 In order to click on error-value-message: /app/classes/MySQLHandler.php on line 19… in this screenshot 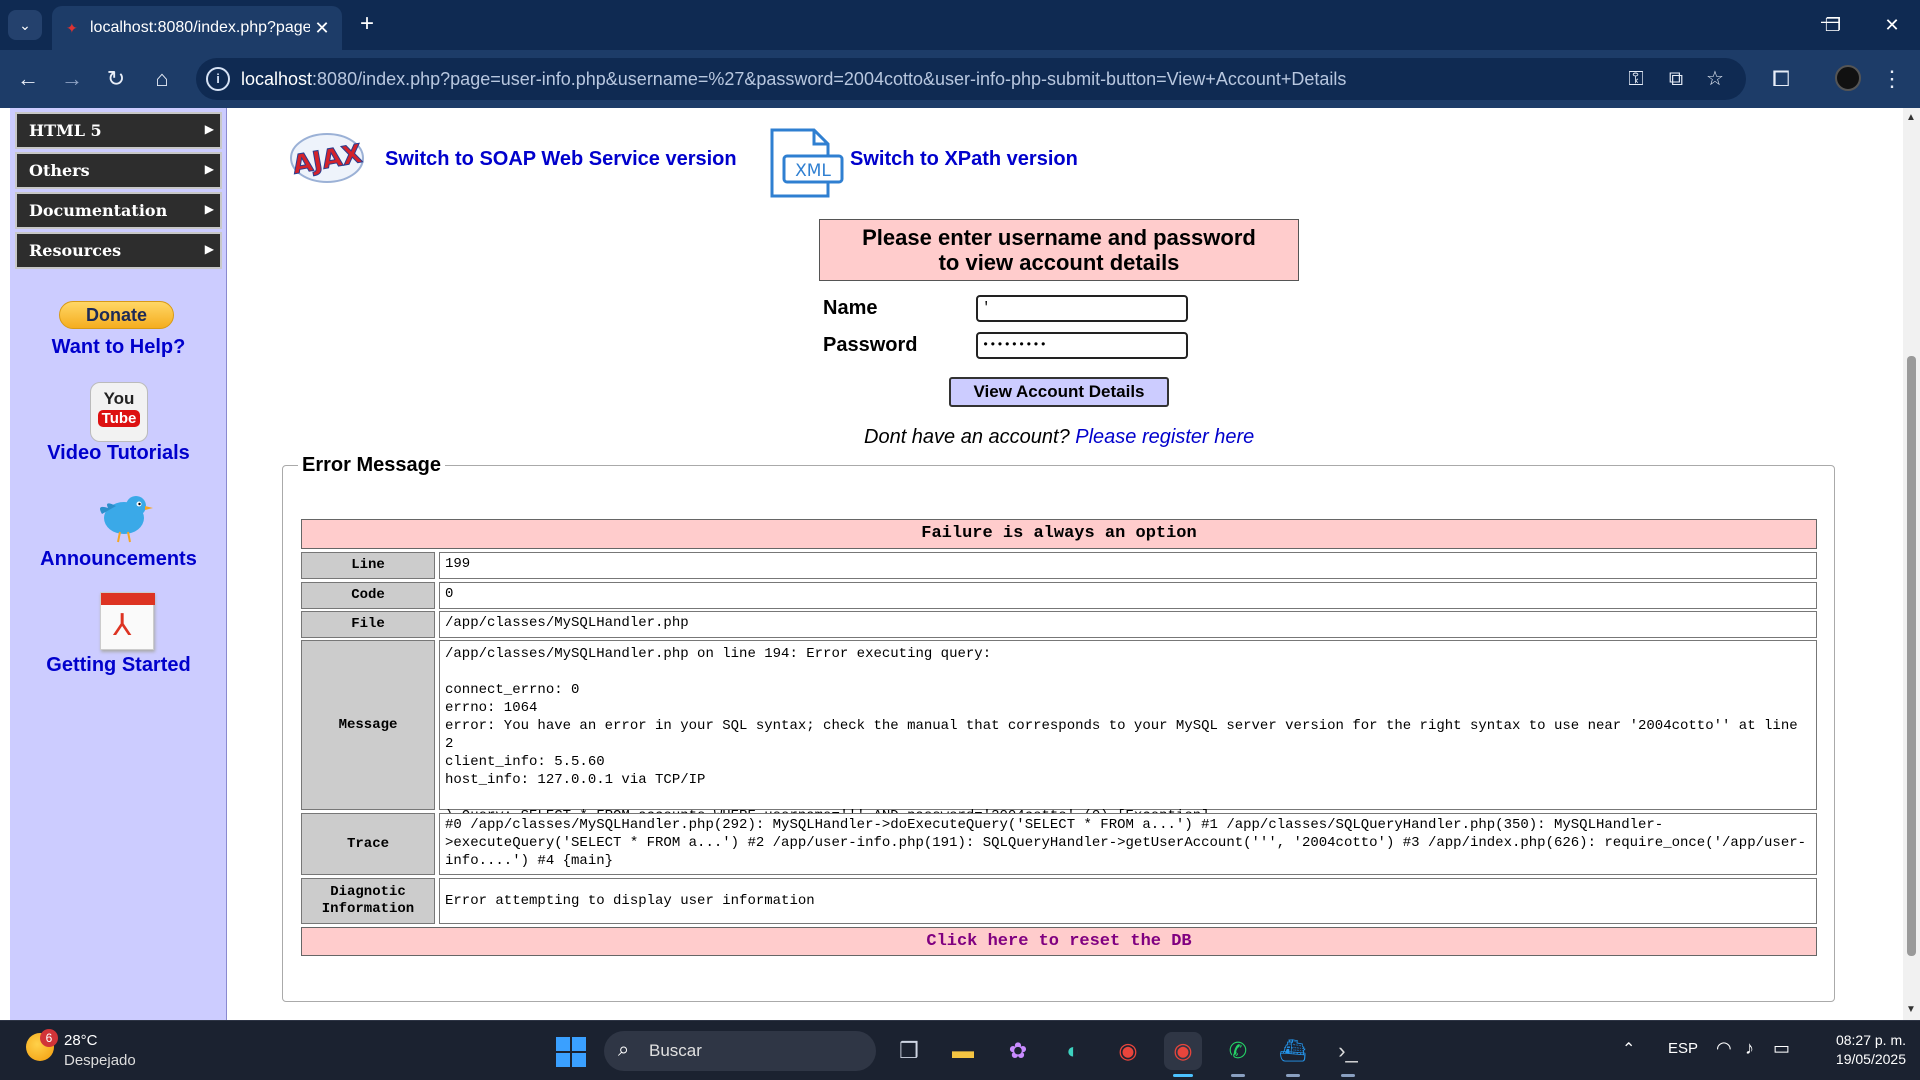, I will do `click(1128, 732)`.